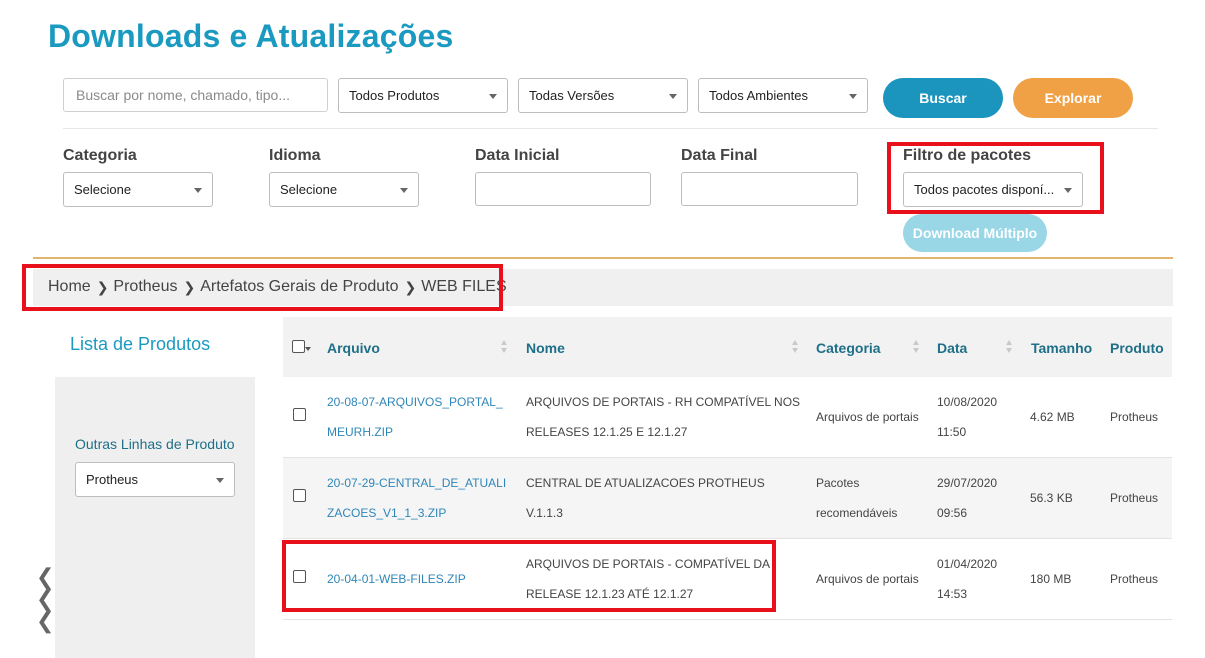  I want to click on pager-arrows: ❮ ❮ ❮, so click(45, 599).